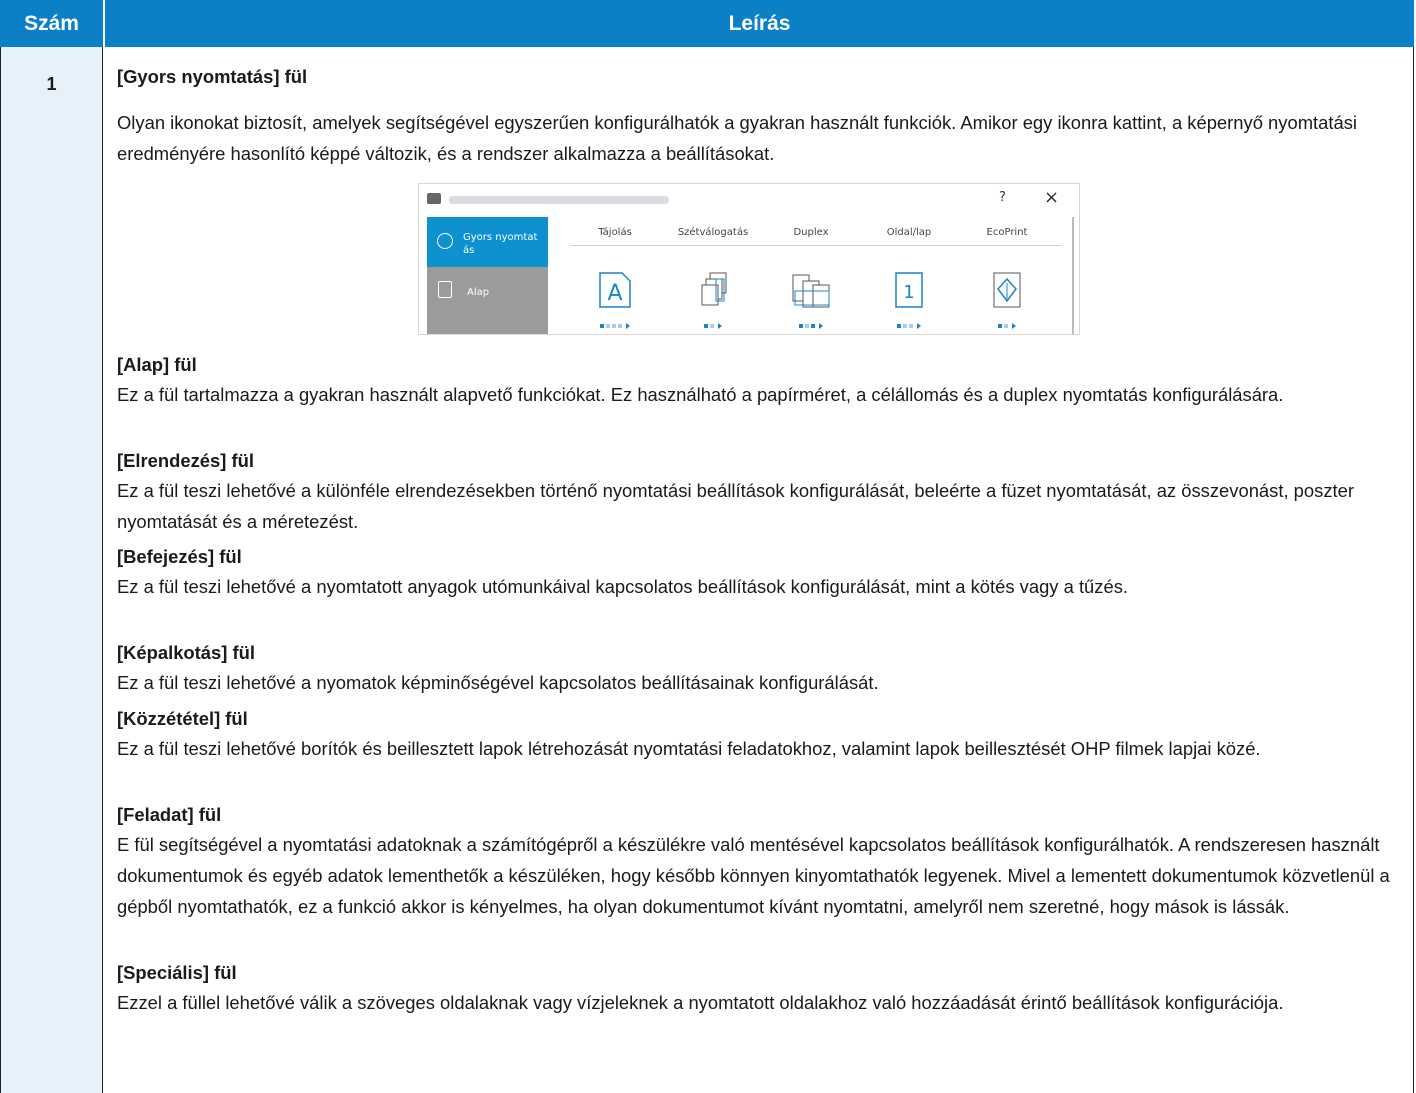 Image resolution: width=1416 pixels, height=1093 pixels. I want to click on document-icon, so click(445, 289).